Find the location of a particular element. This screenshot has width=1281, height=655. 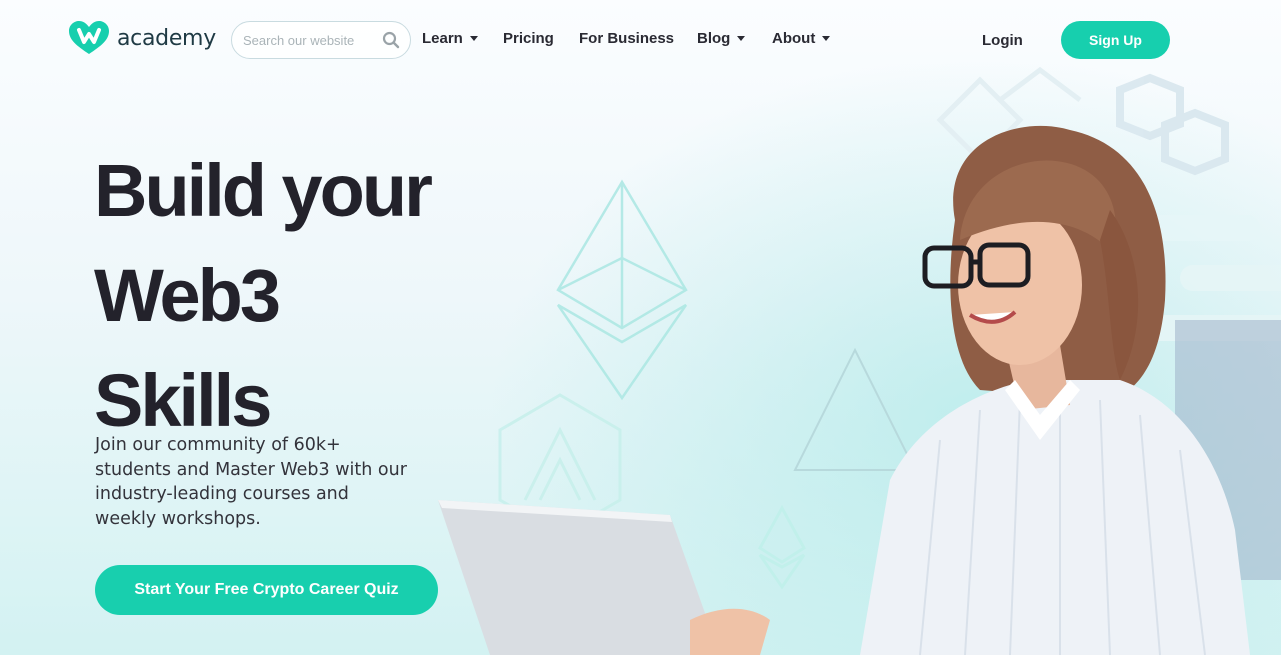

nav-for-business-label: For Business is located at coordinates (627, 38).